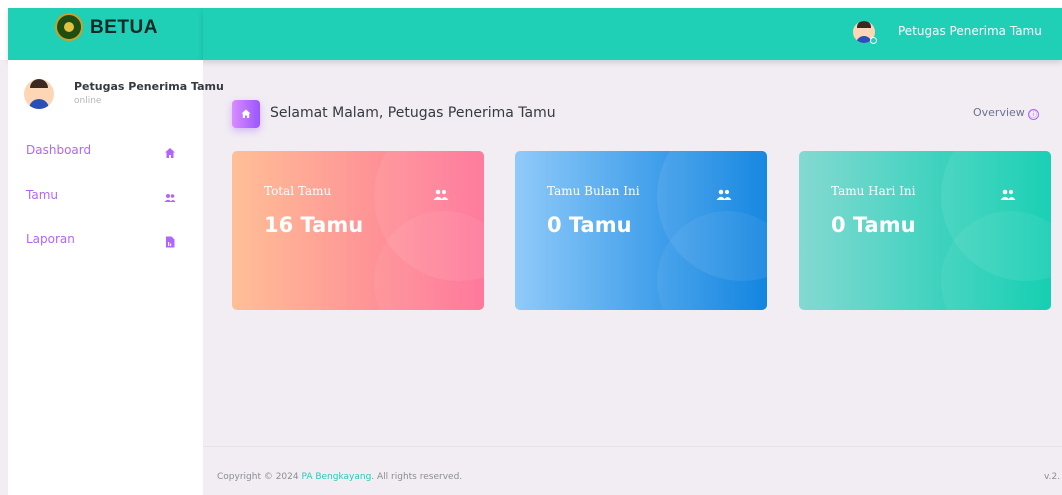 The image size is (1062, 495). I want to click on sidebar-item-label: Tamu, so click(42, 195).